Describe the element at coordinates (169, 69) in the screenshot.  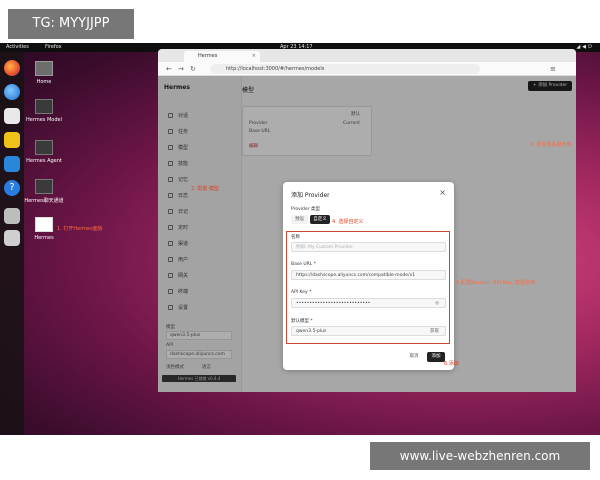
I see `back-icon: ←` at that location.